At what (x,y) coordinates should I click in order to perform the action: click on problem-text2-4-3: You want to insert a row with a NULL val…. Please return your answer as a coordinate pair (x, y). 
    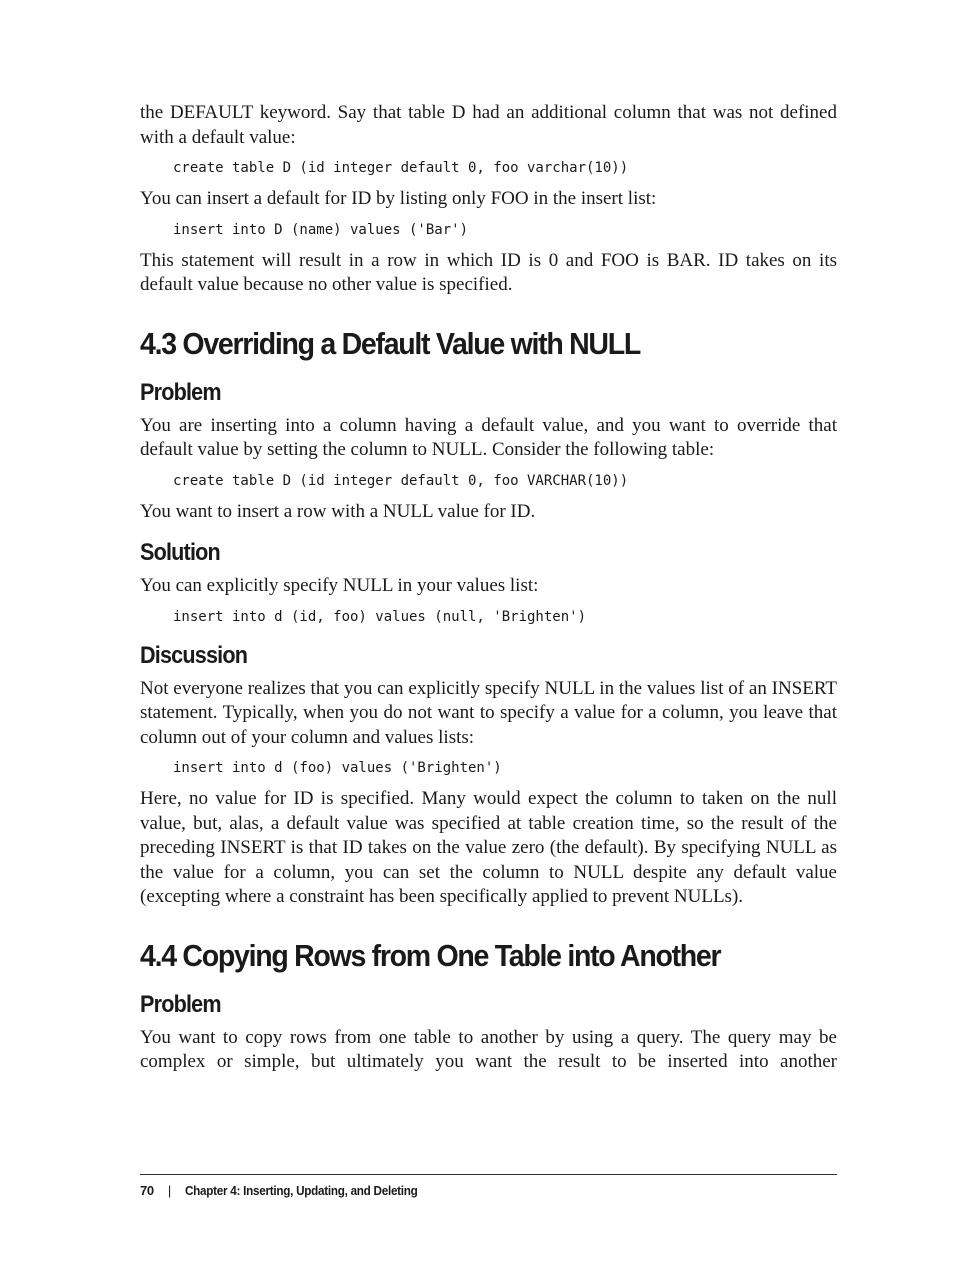
    Looking at the image, I should click on (338, 511).